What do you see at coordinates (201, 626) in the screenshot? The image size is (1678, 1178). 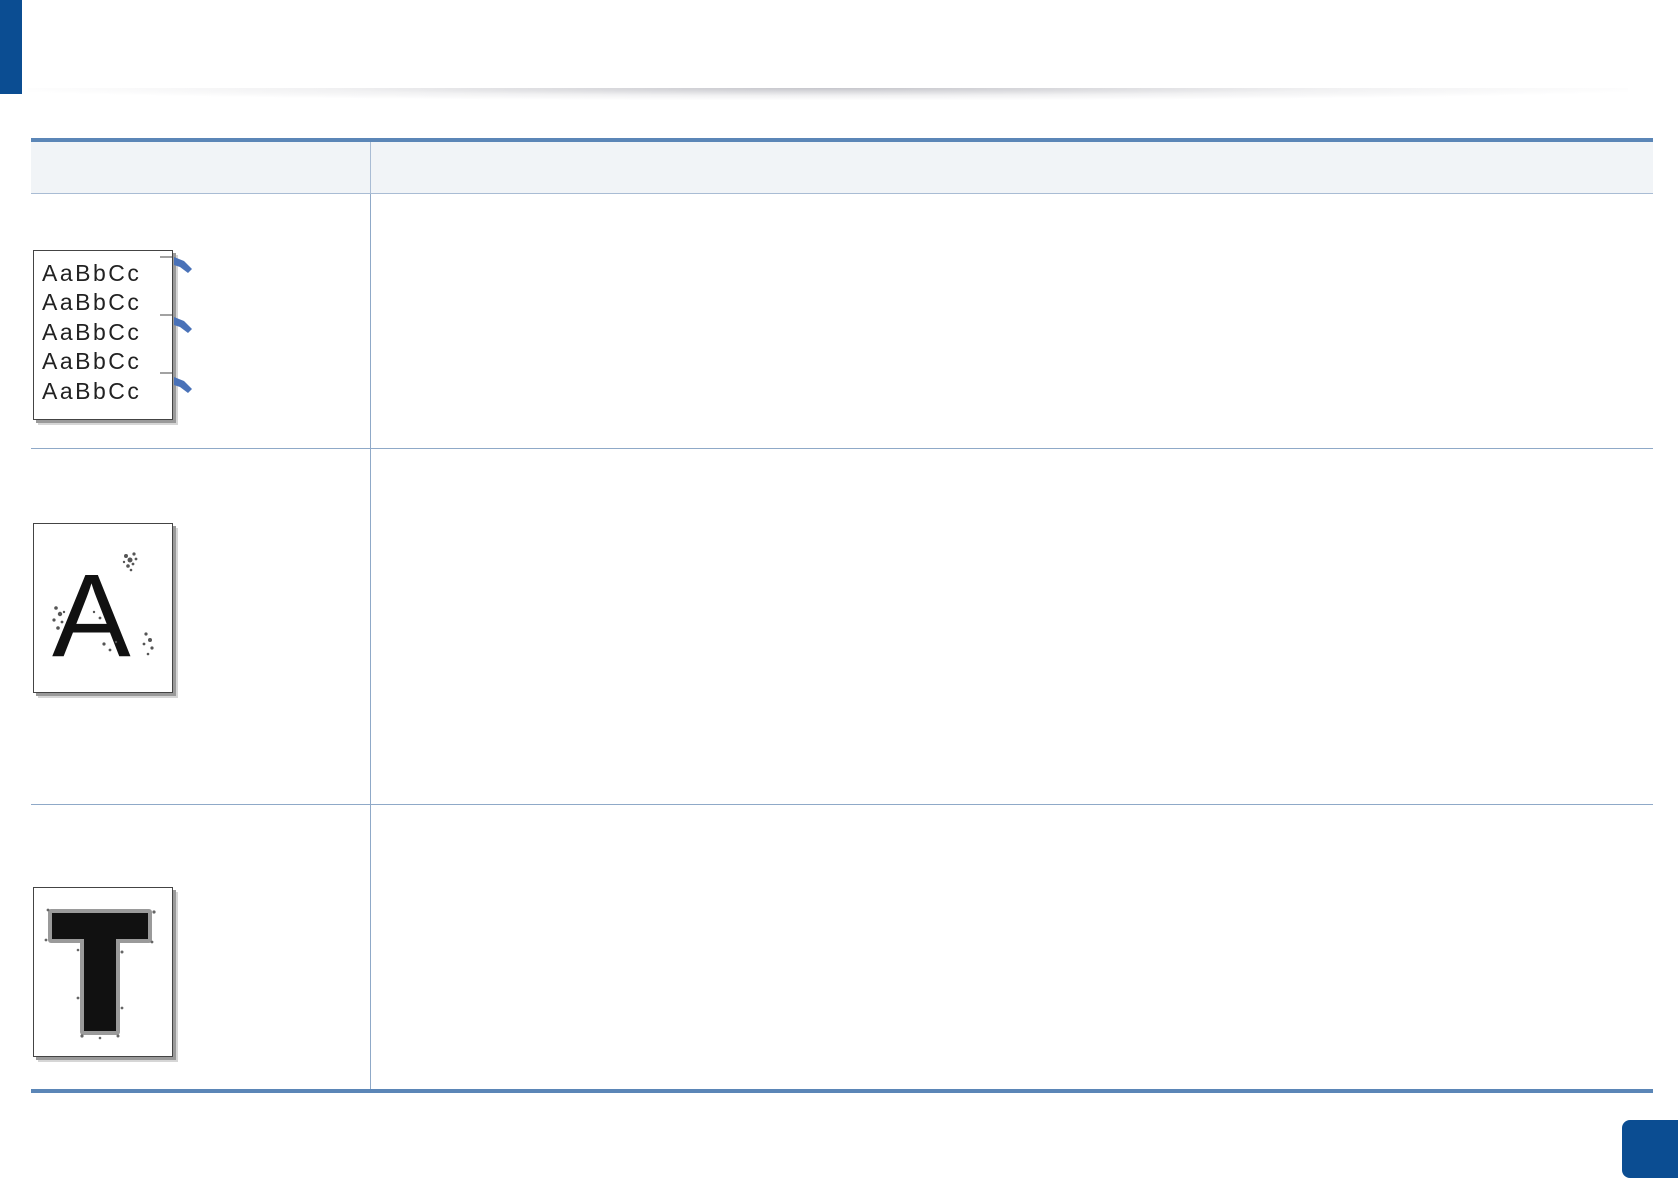 I see `sample-cell: A` at bounding box center [201, 626].